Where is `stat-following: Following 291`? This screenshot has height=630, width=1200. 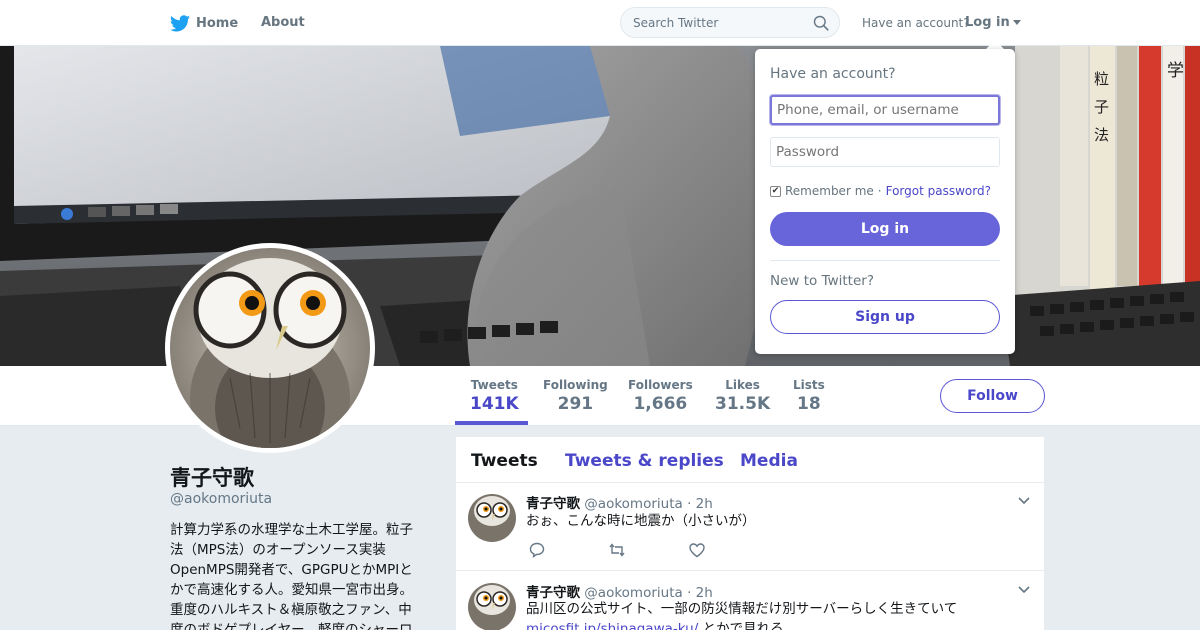 stat-following: Following 291 is located at coordinates (575, 396).